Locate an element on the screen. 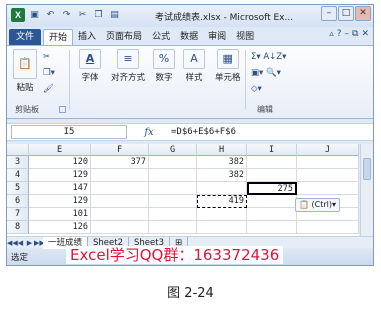  tab-insert: 插入 is located at coordinates (87, 37).